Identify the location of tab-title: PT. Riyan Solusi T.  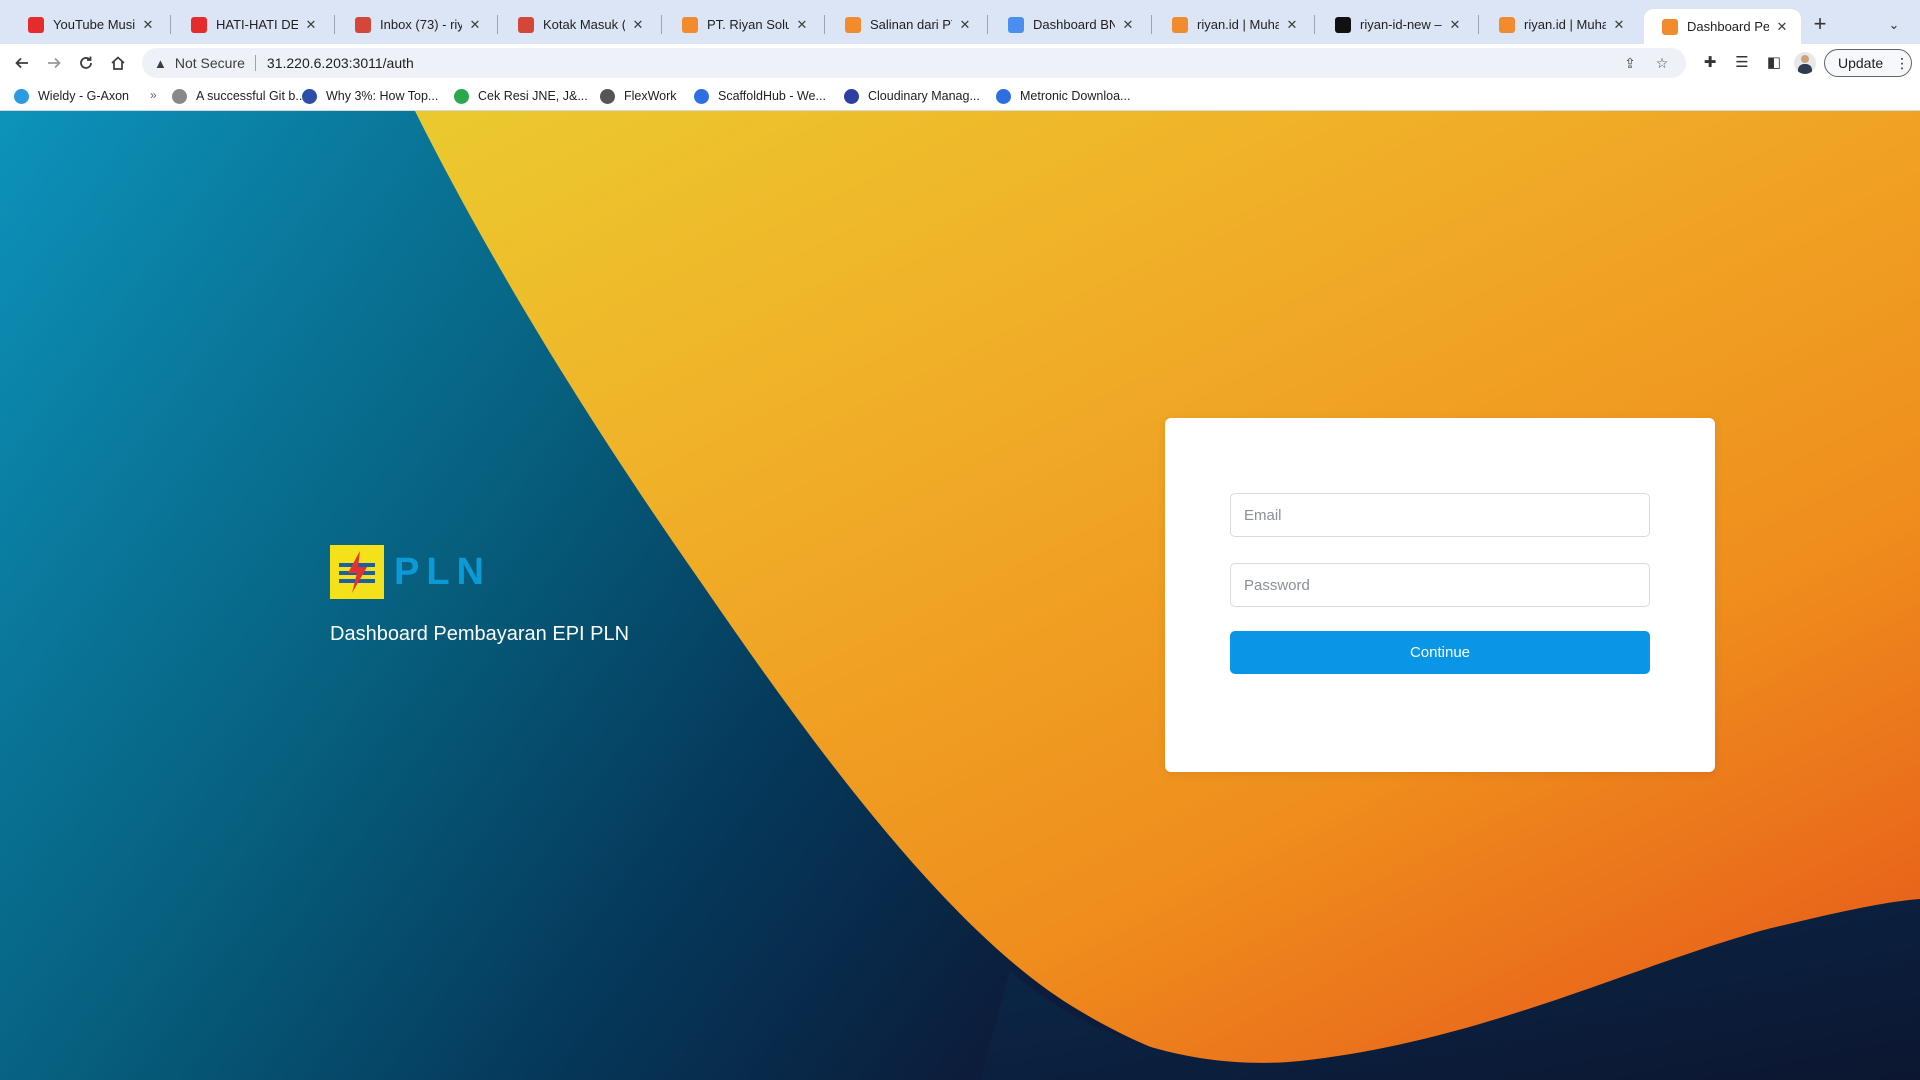
(748, 24).